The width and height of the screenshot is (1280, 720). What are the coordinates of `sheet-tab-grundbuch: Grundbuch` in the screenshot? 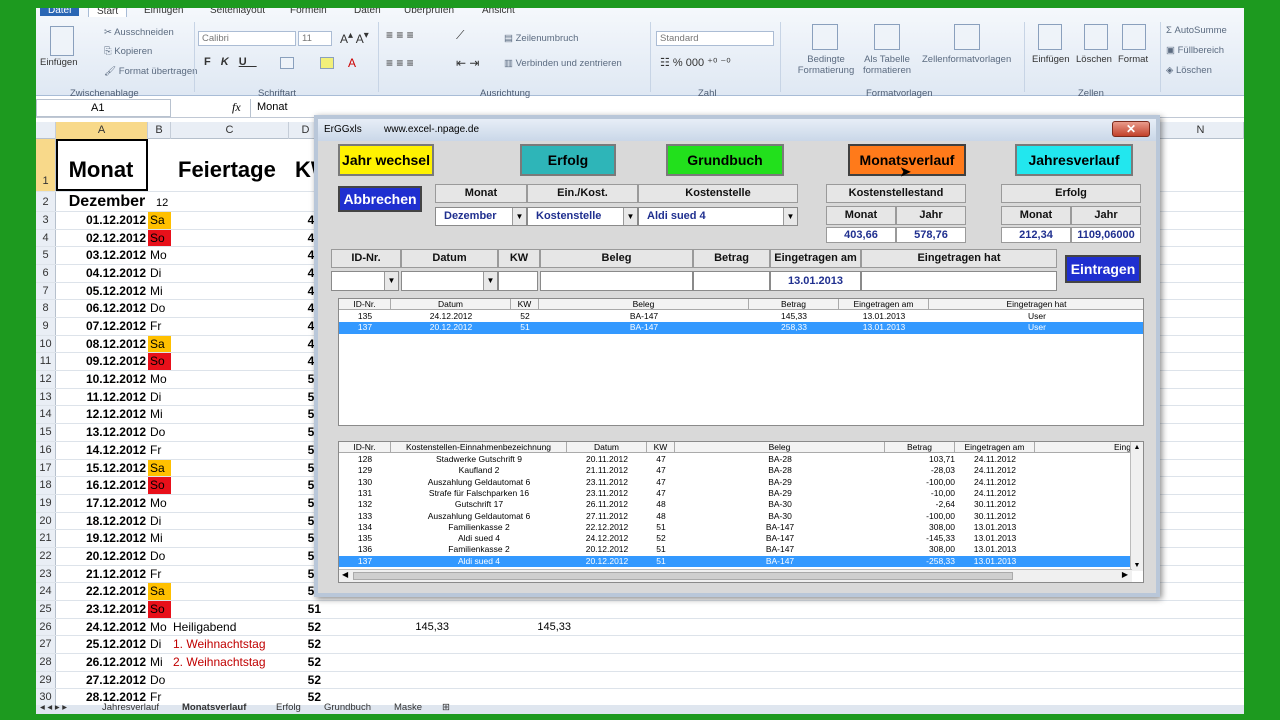 It's located at (347, 707).